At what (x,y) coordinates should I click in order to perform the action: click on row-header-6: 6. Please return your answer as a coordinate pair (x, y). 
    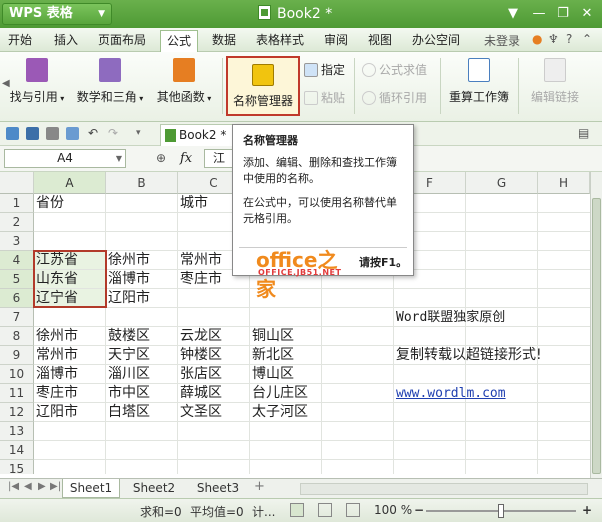
    Looking at the image, I should click on (17, 298).